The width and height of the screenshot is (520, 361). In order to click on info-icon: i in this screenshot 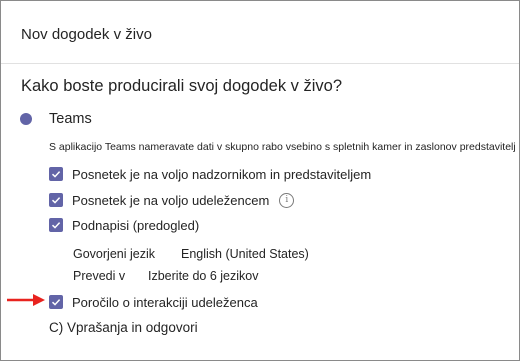, I will do `click(287, 200)`.